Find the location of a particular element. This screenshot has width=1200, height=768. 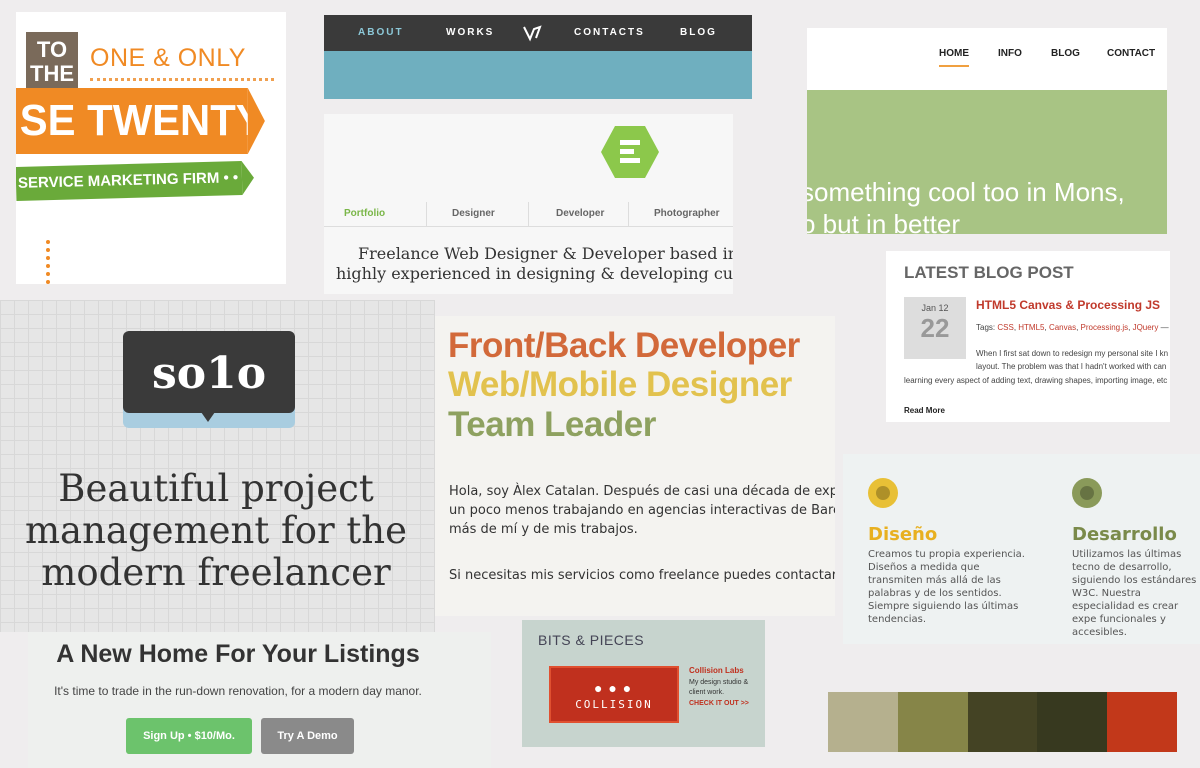

white-nav-bar: HOME INFO BLOG CONTACT is located at coordinates (987, 59).